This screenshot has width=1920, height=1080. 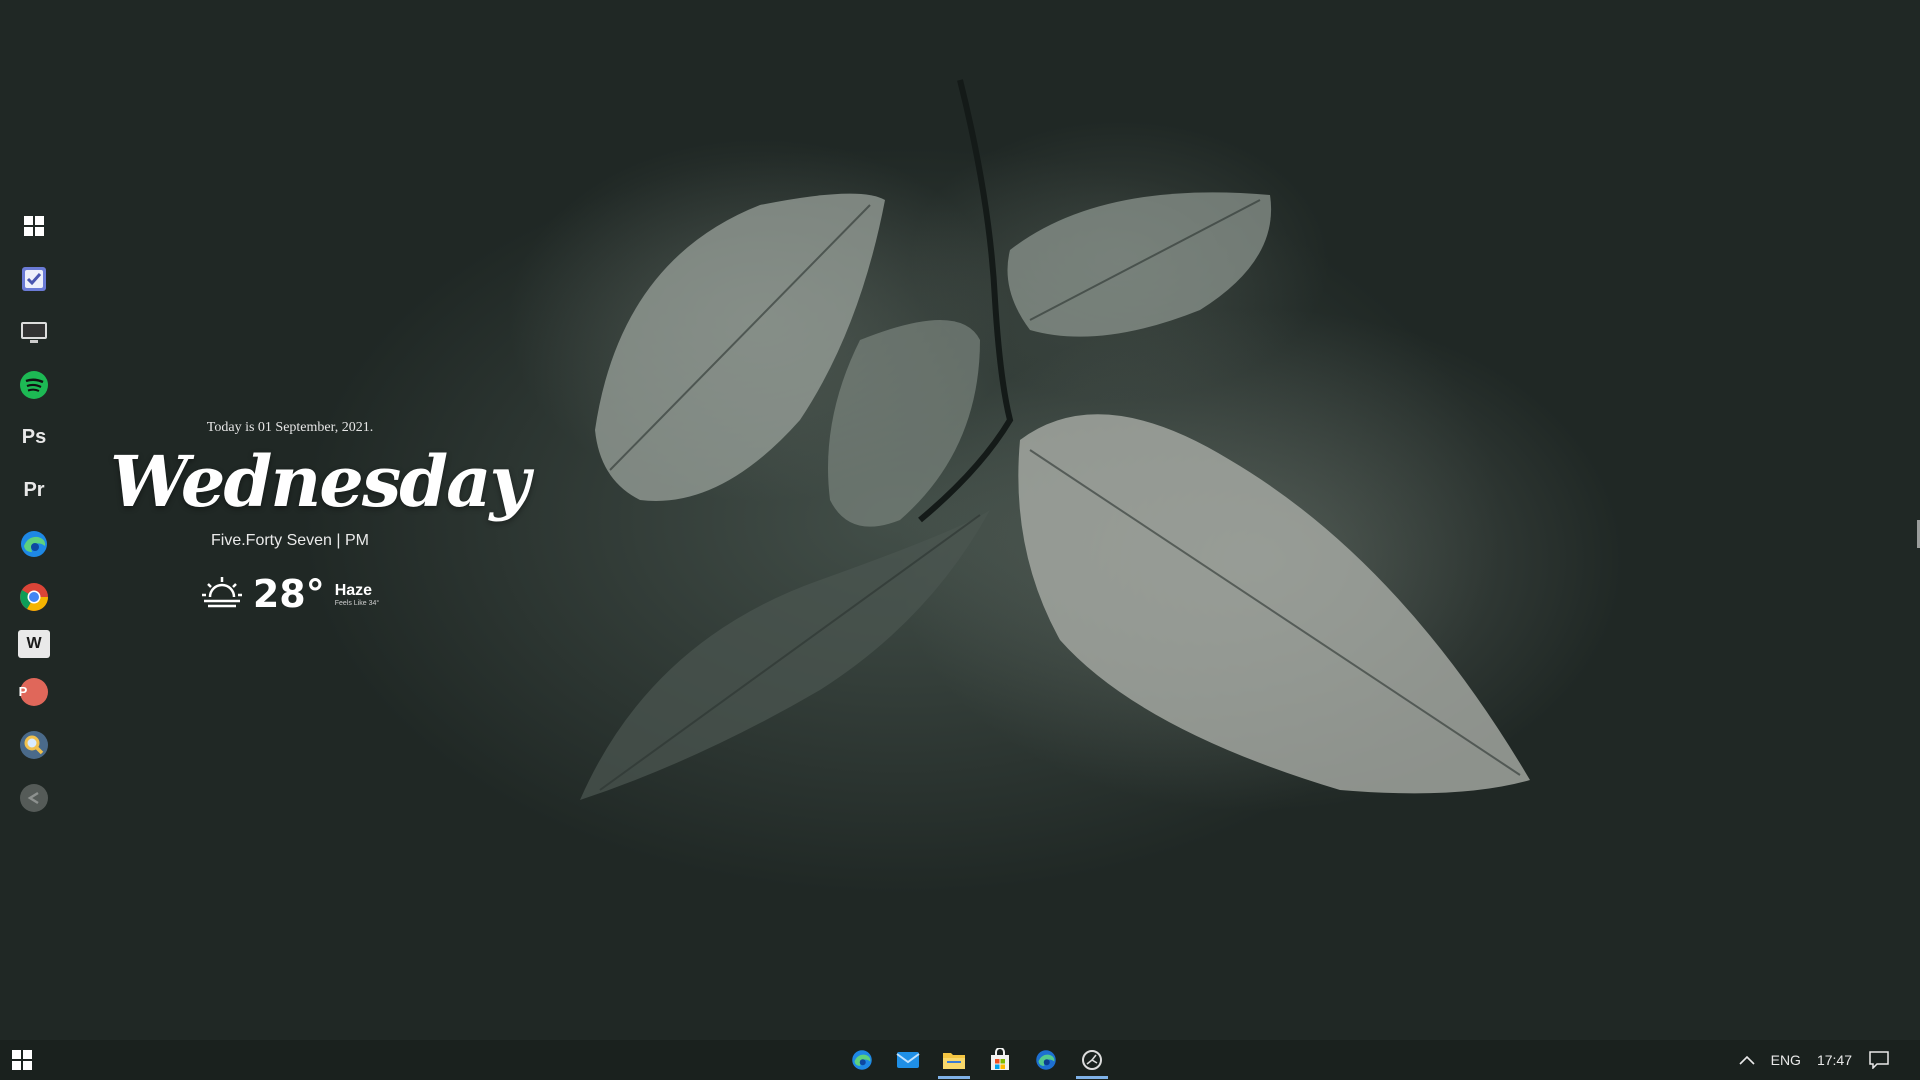 What do you see at coordinates (34, 384) in the screenshot?
I see `spotify-icon` at bounding box center [34, 384].